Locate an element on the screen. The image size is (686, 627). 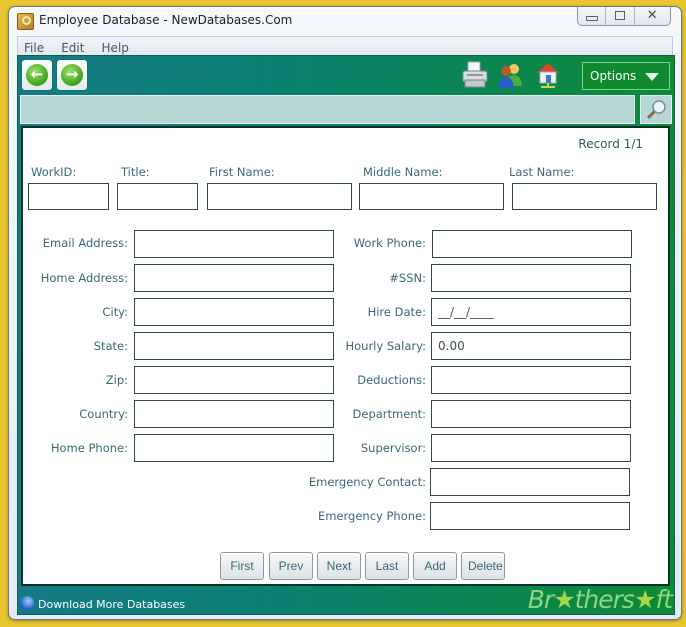
options-label: Options is located at coordinates (613, 76).